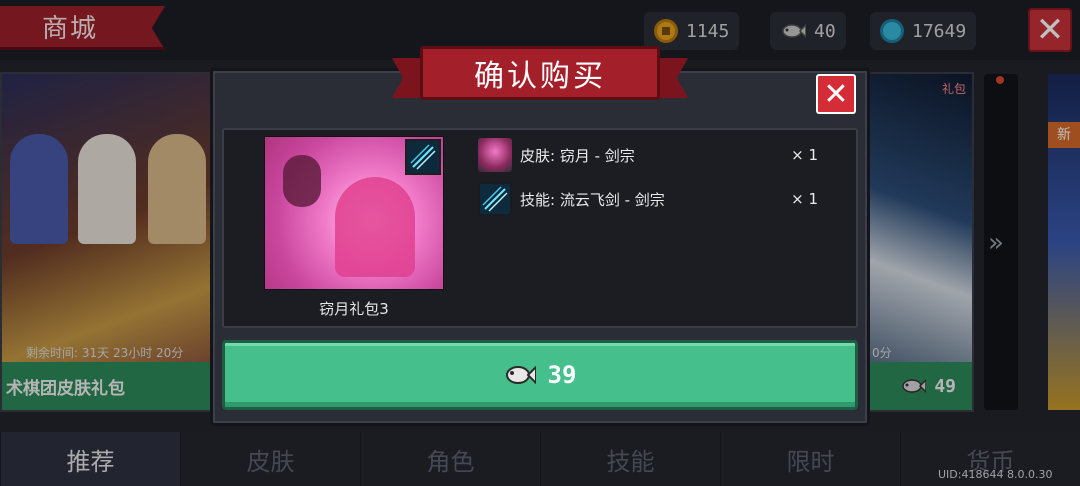  I want to click on pack-item-row: 技能: 流云飞剑 - 剑宗 × 1, so click(658, 199).